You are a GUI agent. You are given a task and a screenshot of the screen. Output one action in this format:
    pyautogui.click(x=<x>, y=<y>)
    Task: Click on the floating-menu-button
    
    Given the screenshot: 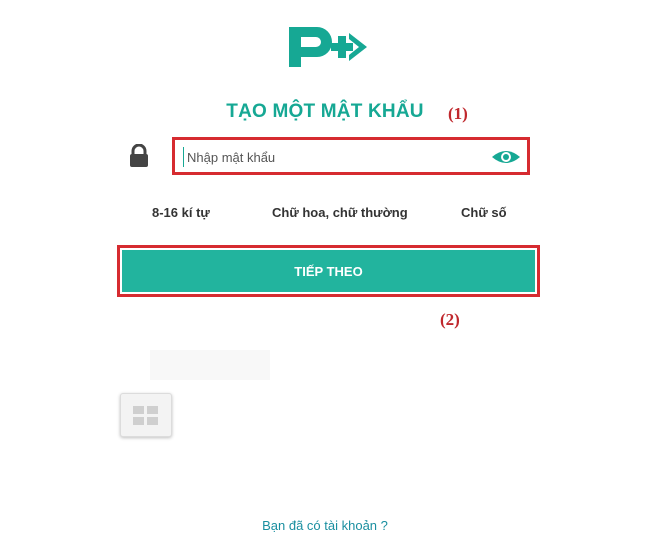 What is the action you would take?
    pyautogui.click(x=146, y=415)
    